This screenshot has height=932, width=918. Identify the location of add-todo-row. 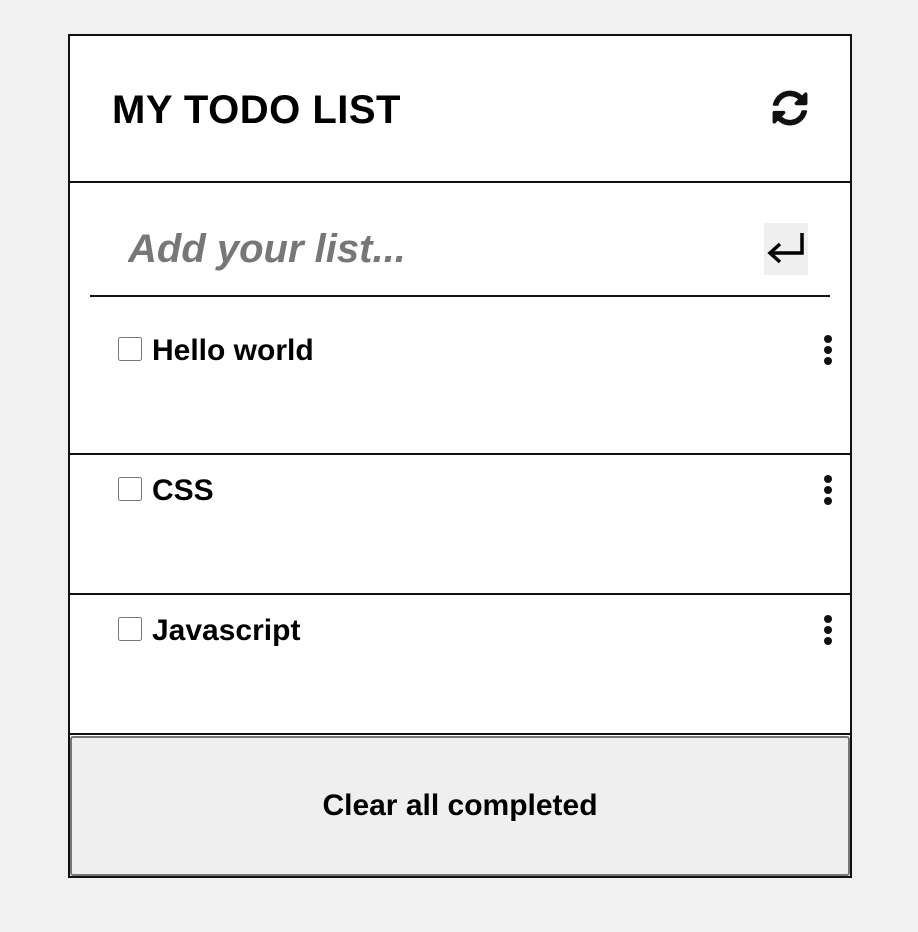
(460, 240).